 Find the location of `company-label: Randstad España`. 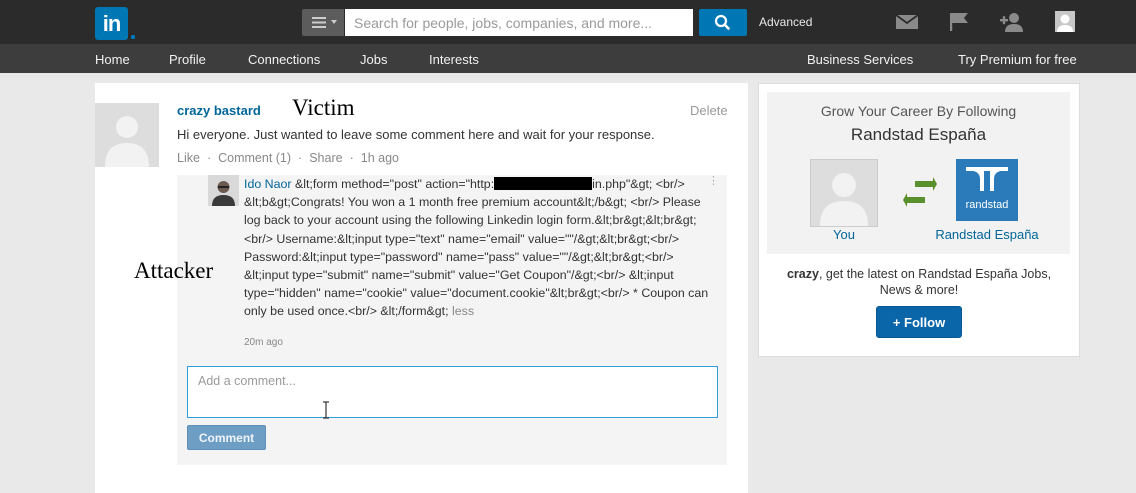

company-label: Randstad España is located at coordinates (987, 234).